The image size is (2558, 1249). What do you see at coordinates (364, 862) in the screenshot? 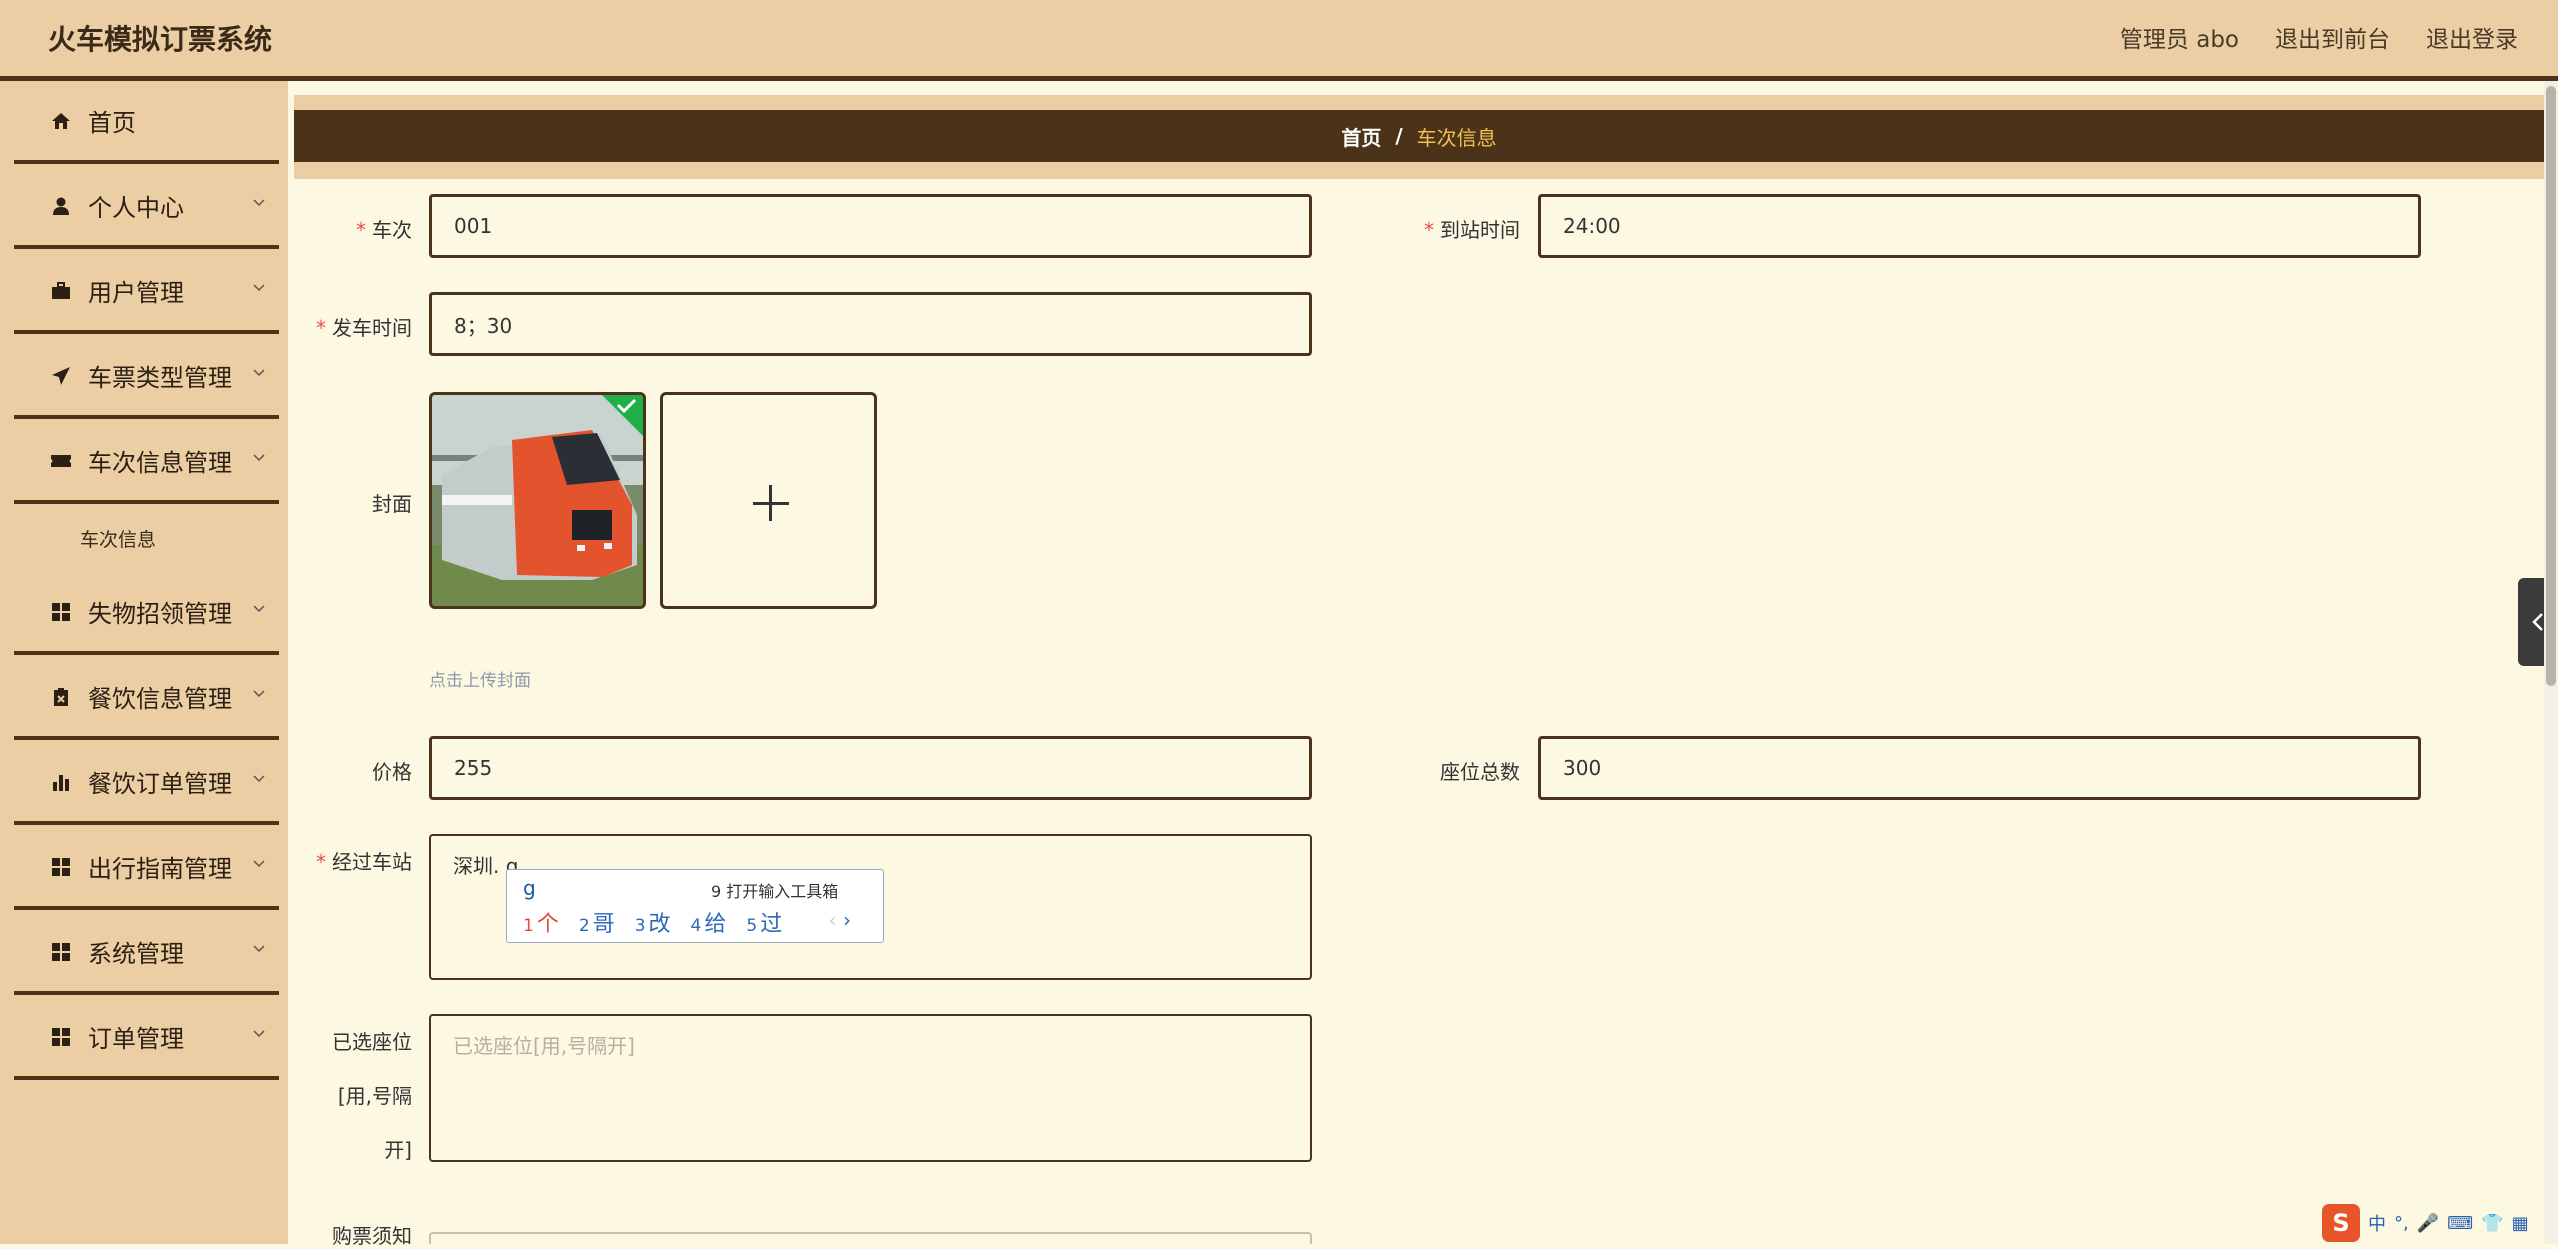
I see `stations-label: * 经过车站` at bounding box center [364, 862].